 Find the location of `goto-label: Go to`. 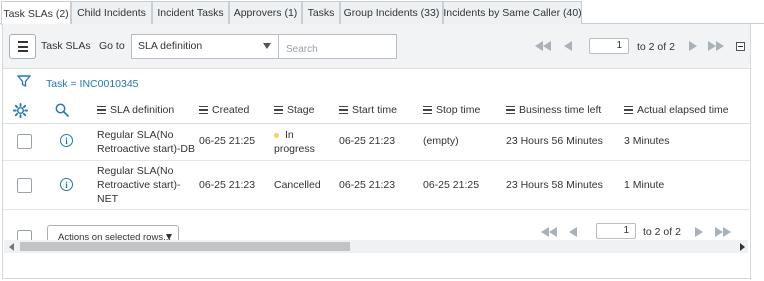

goto-label: Go to is located at coordinates (112, 46).